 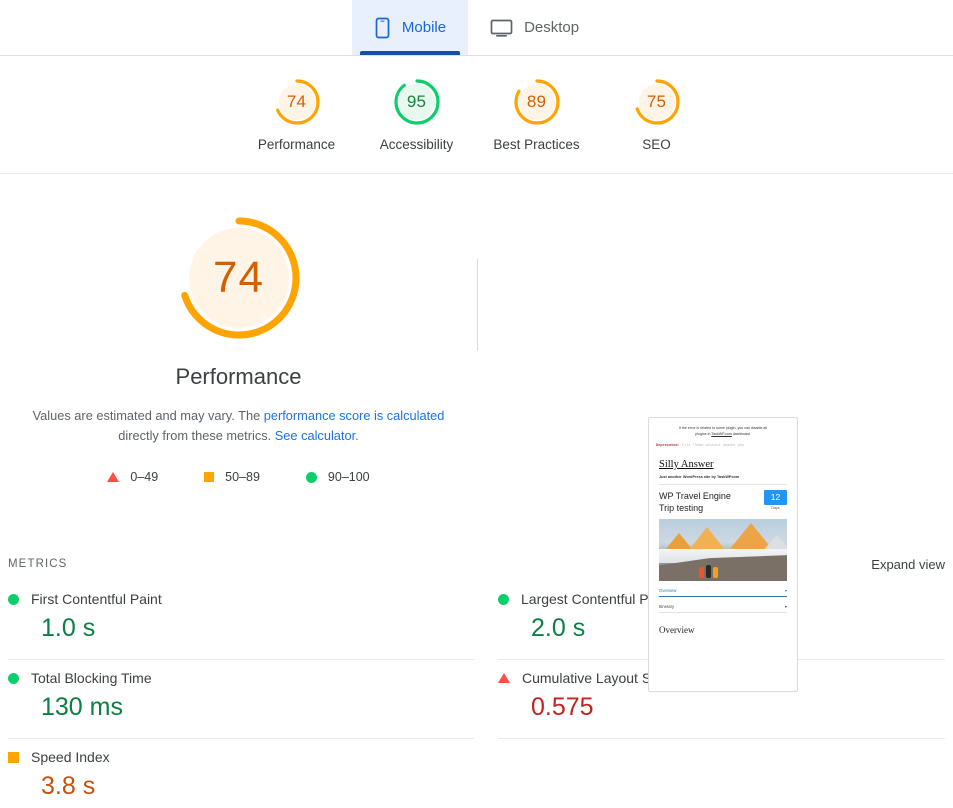 I want to click on performance-gauge-value: 74, so click(x=238, y=277).